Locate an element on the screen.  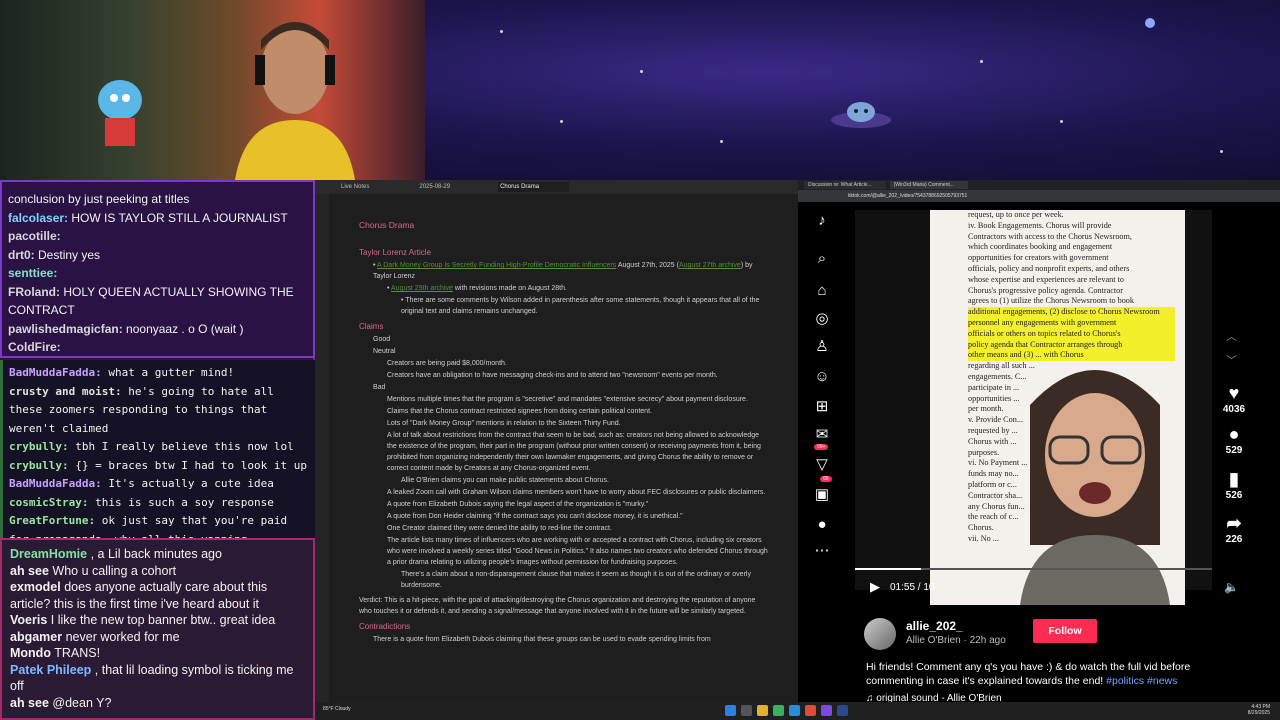
share-button: ➦ 226 is located at coordinates (1234, 528).